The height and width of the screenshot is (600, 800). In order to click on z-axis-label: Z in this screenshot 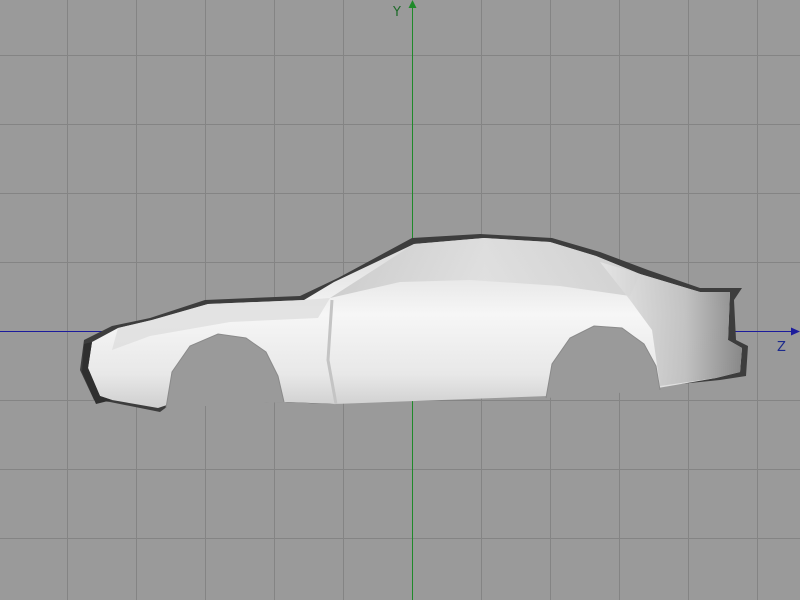, I will do `click(781, 347)`.